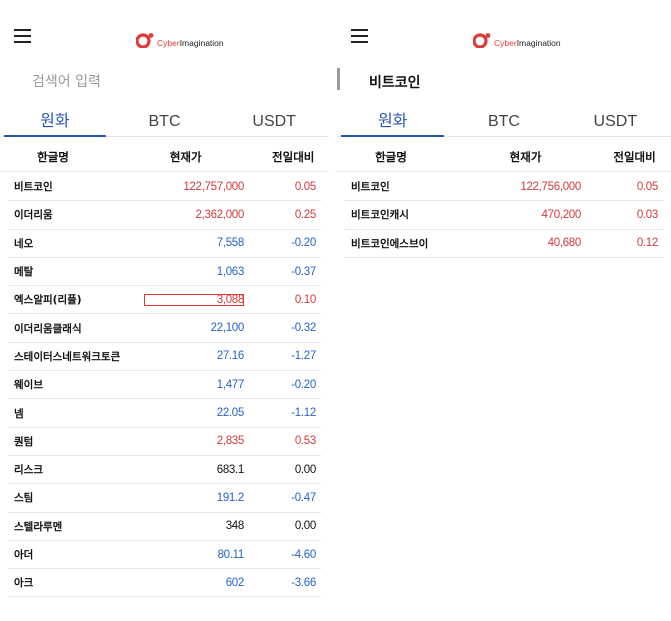 This screenshot has width=671, height=621. I want to click on coin-name: 아더, so click(24, 555).